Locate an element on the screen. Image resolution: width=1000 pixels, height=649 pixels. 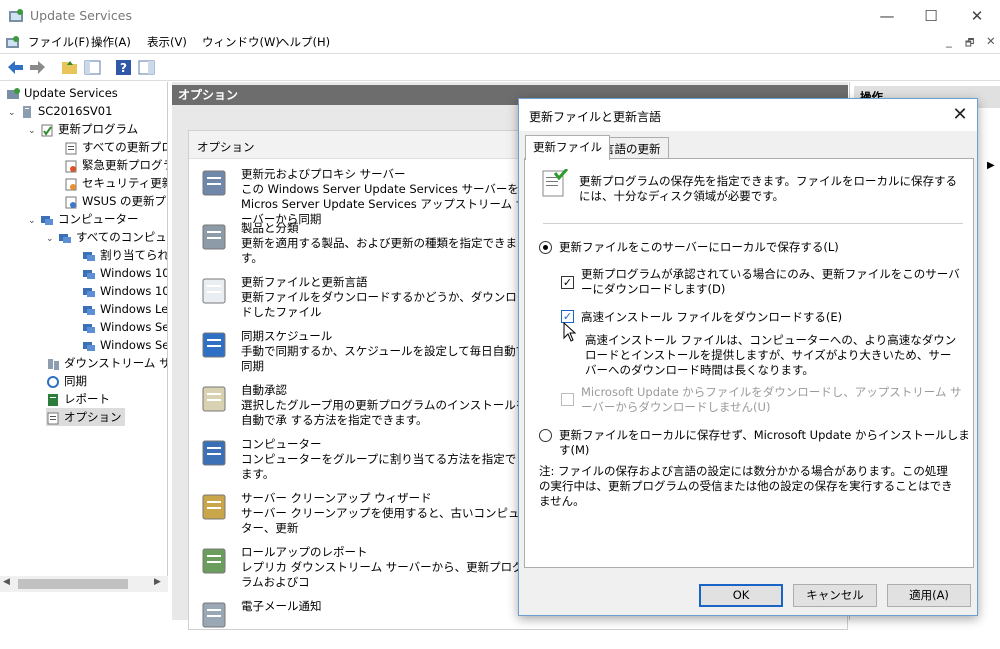
updates-icon is located at coordinates (47, 130).